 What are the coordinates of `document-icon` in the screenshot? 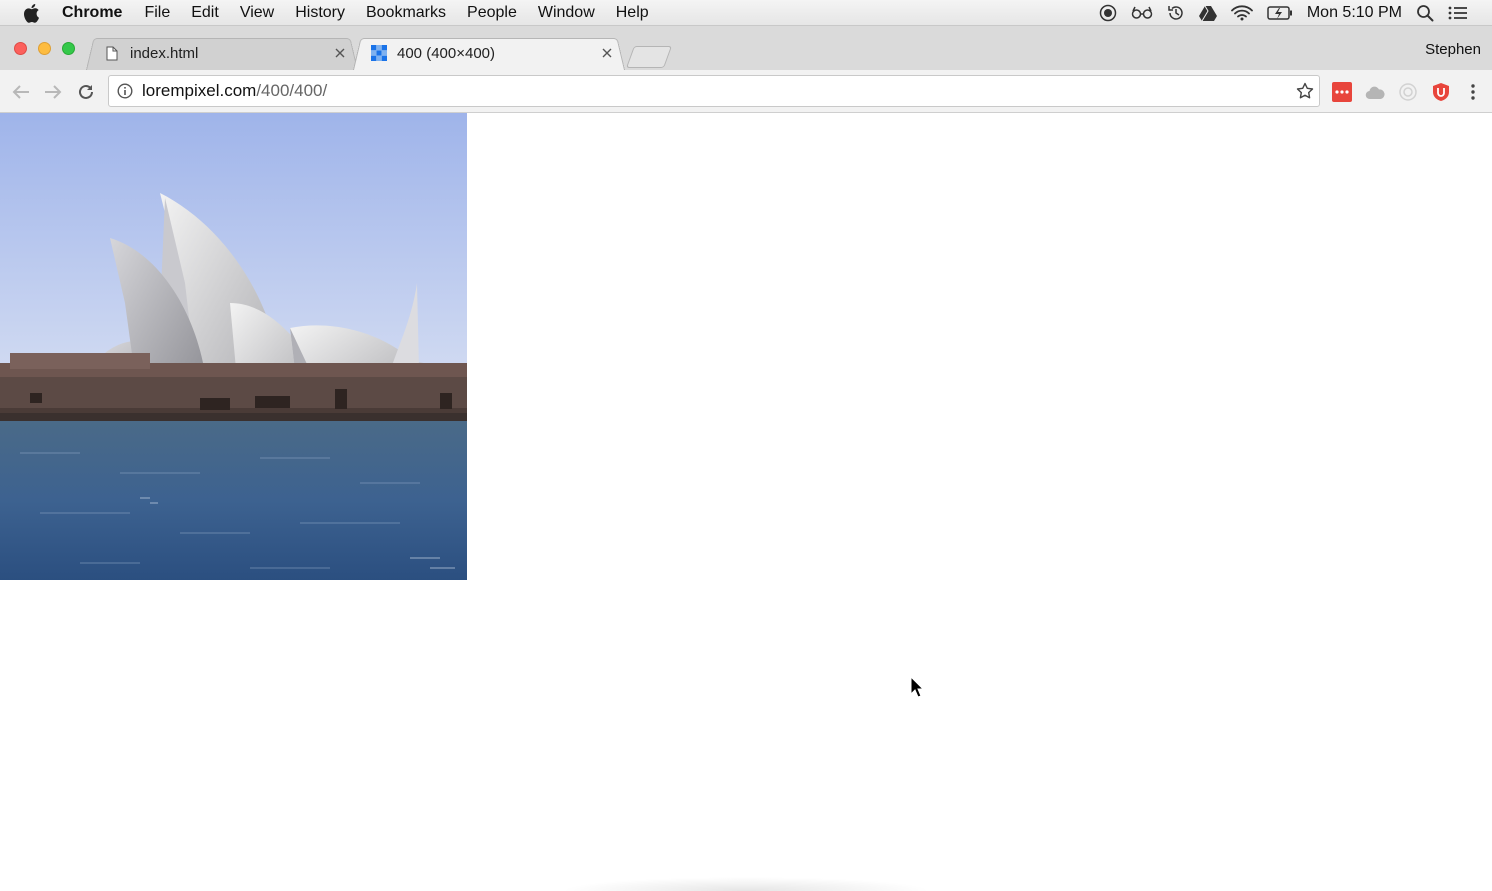 It's located at (112, 53).